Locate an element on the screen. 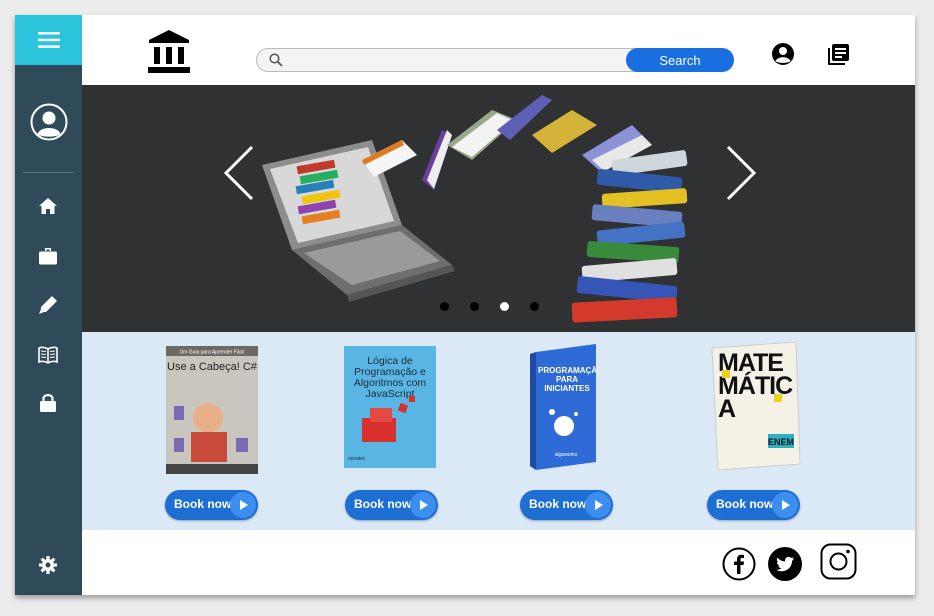 Image resolution: width=934 pixels, height=616 pixels. book-cover-publisher: novatec is located at coordinates (357, 459).